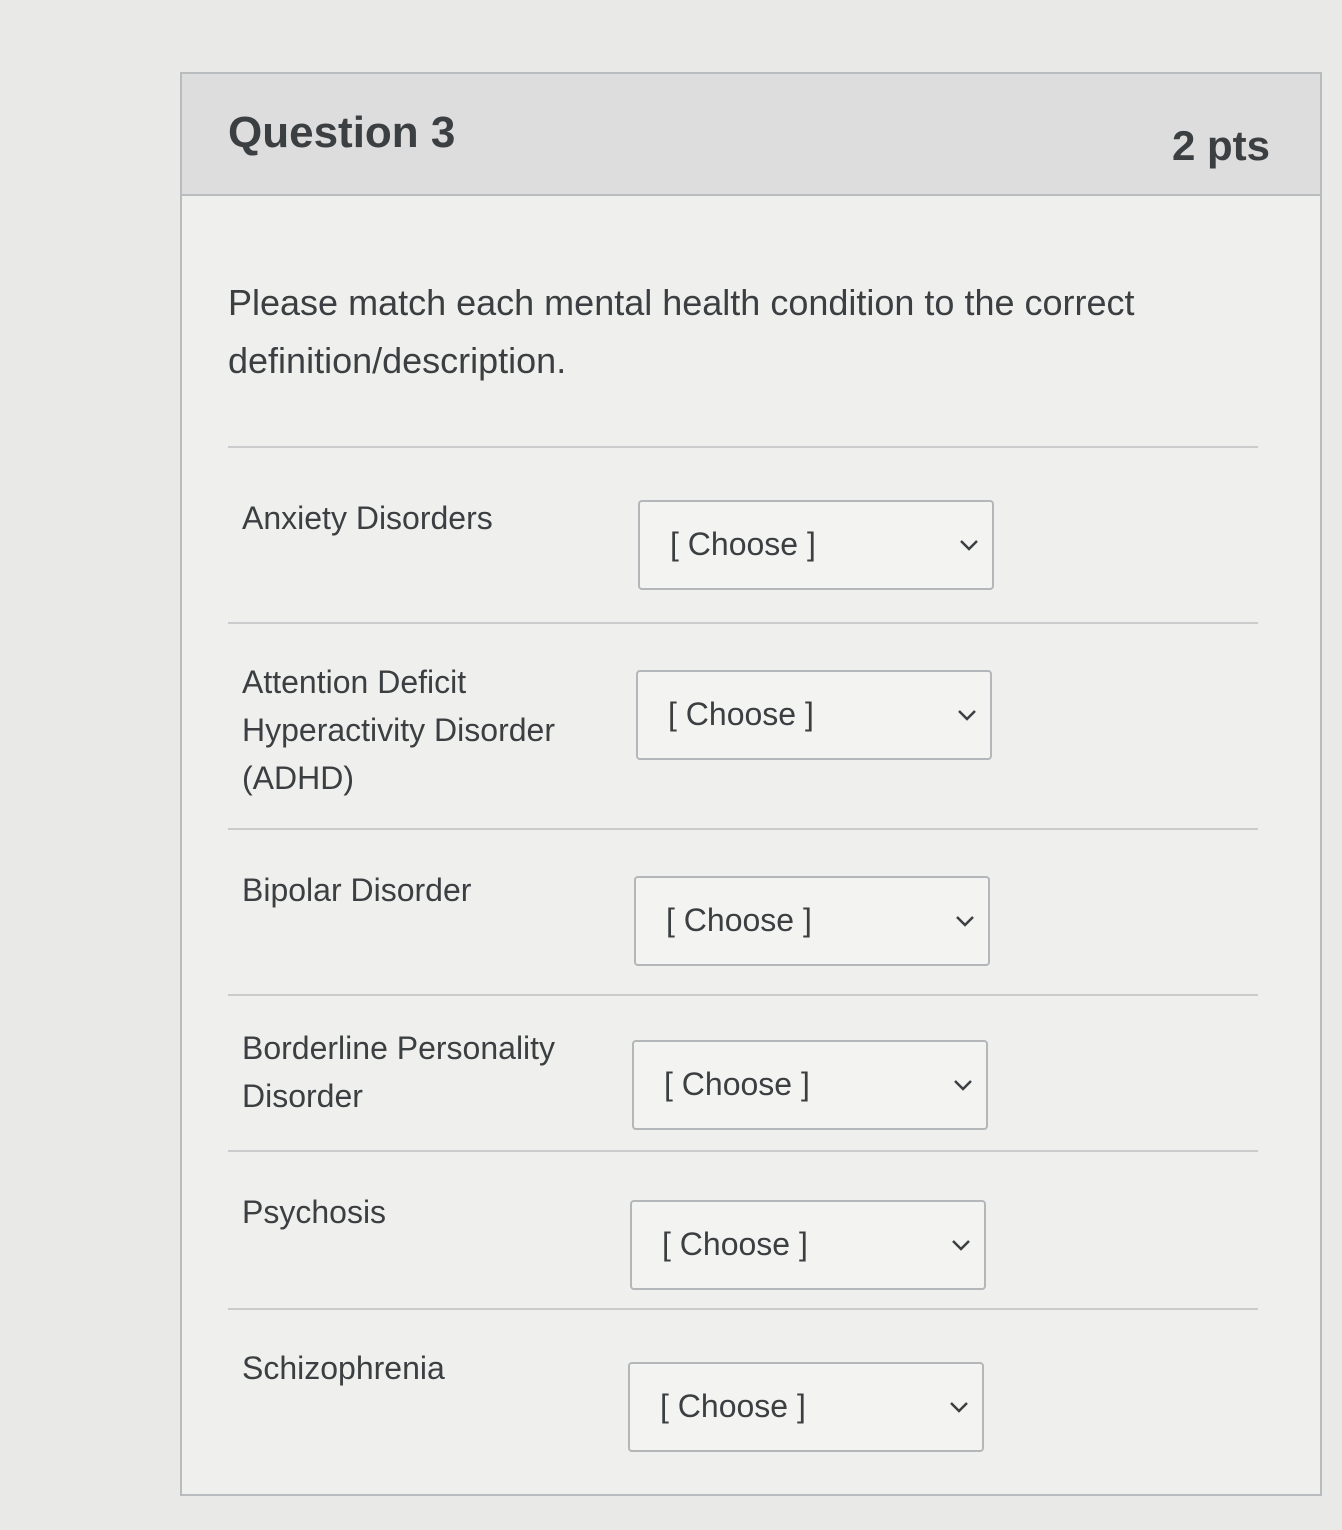 The width and height of the screenshot is (1342, 1530). I want to click on answer-select-borderline-personality-disorder: [ Choose ], so click(810, 1085).